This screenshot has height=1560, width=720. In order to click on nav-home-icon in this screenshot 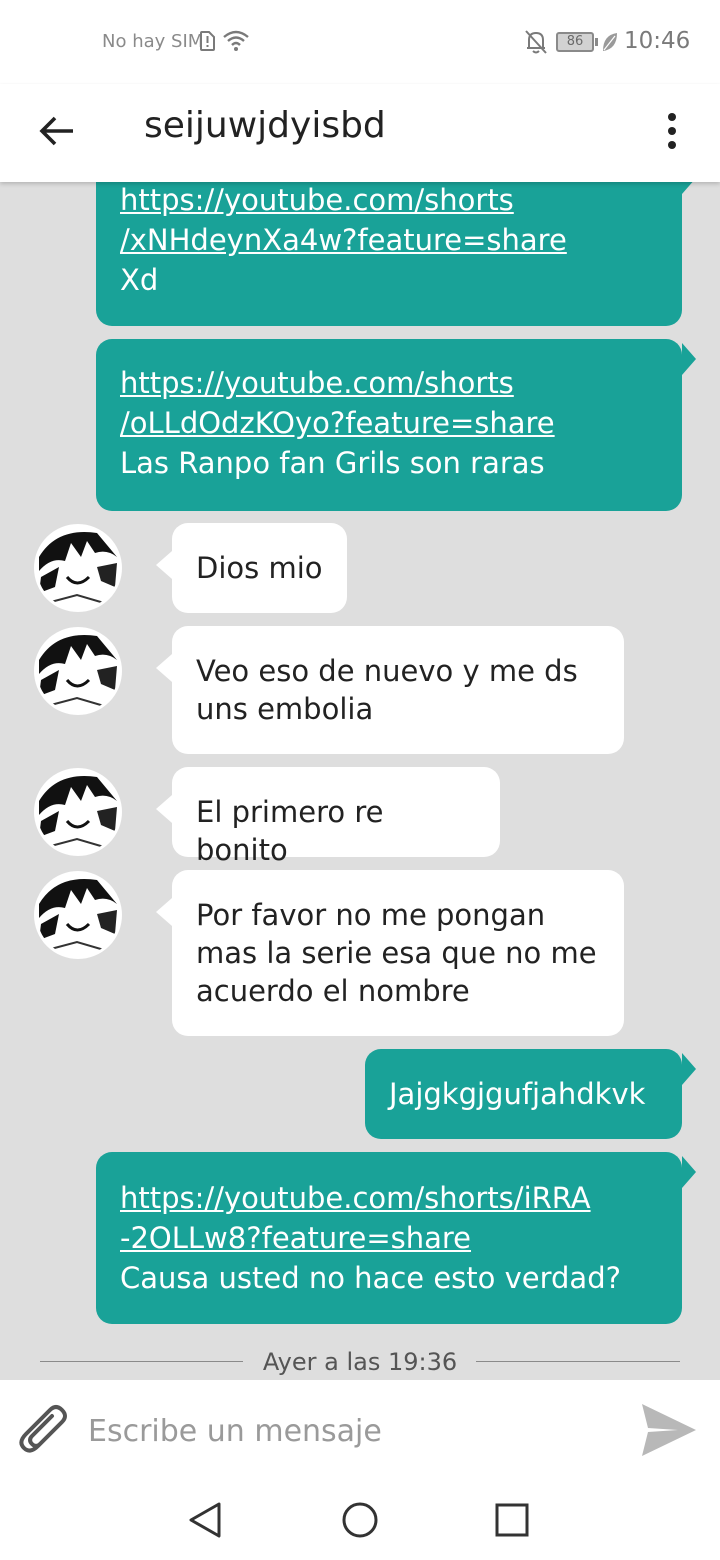, I will do `click(360, 1520)`.